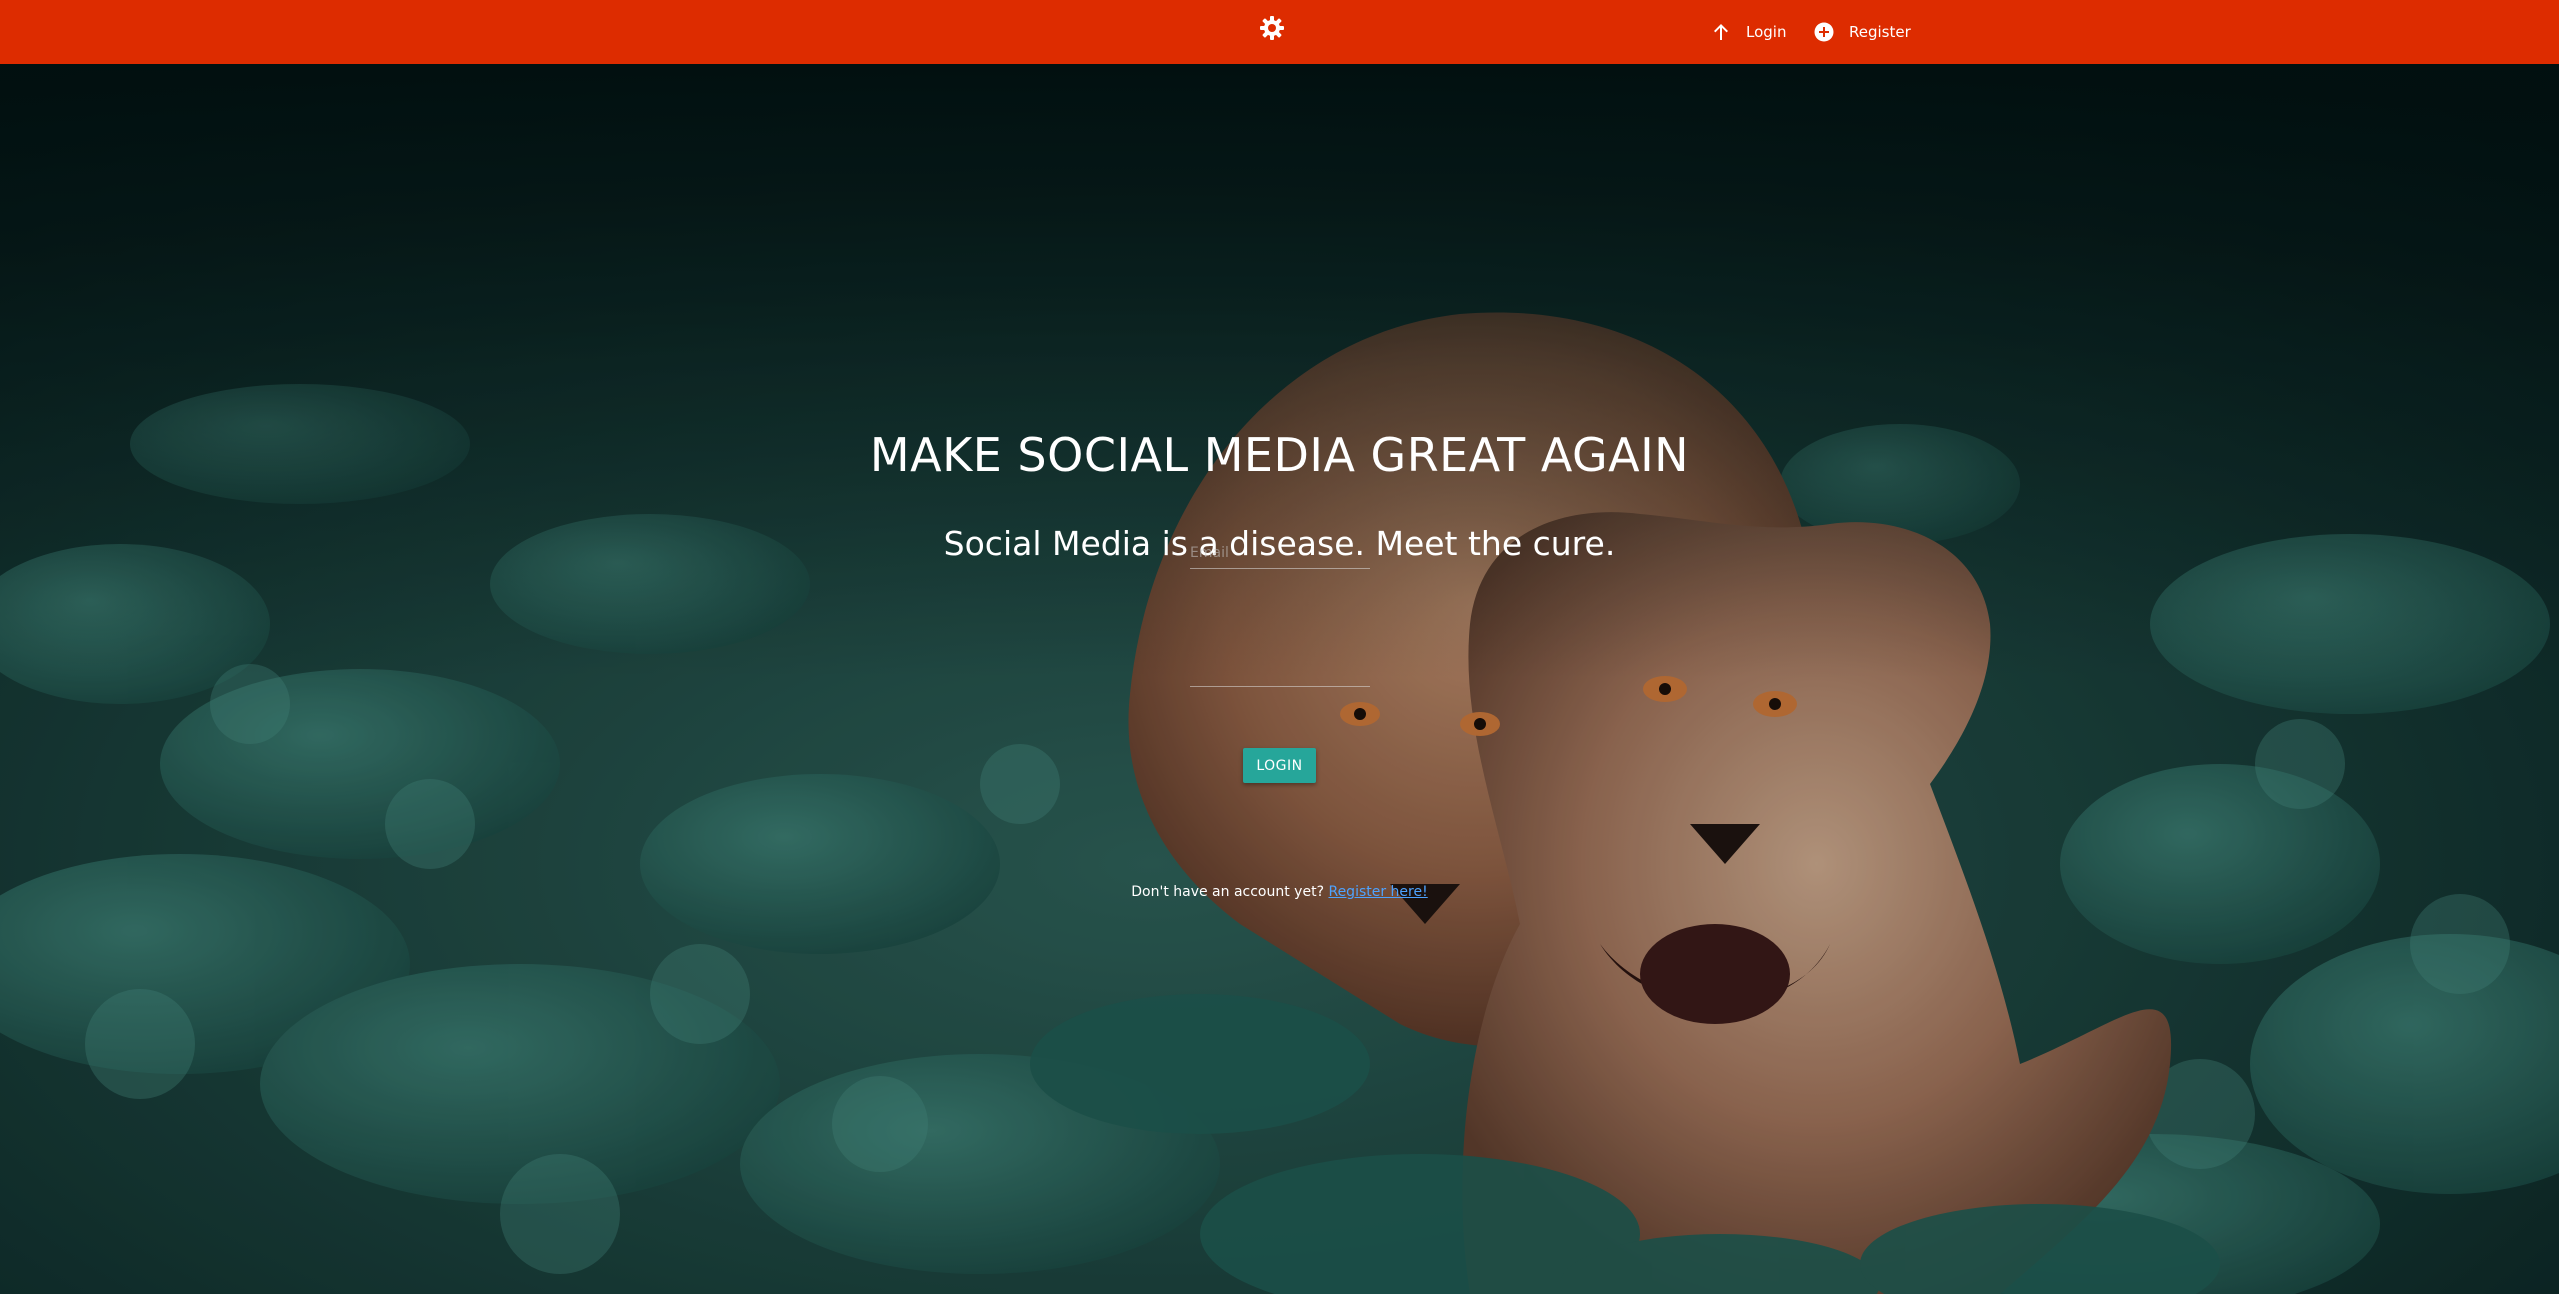 This screenshot has width=2559, height=1294. I want to click on top-navbar: Login Register, so click(1279, 32).